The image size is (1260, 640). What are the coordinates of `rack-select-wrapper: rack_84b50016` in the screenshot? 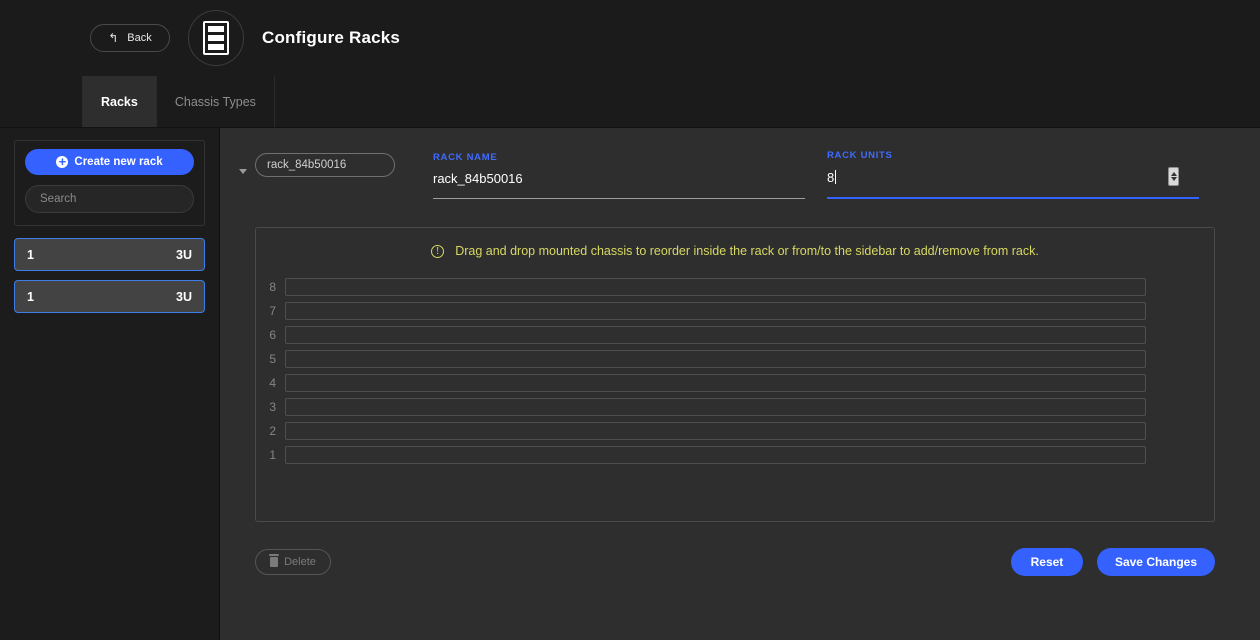 It's located at (317, 174).